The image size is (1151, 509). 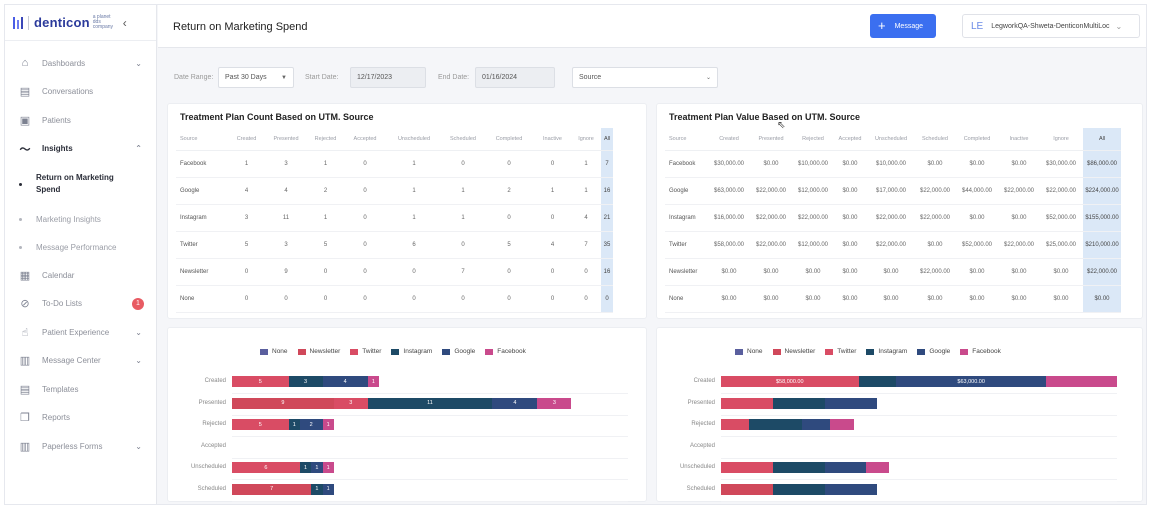 I want to click on sidebar-subitem-marketing-insights: Marketing Insights, so click(x=80, y=219).